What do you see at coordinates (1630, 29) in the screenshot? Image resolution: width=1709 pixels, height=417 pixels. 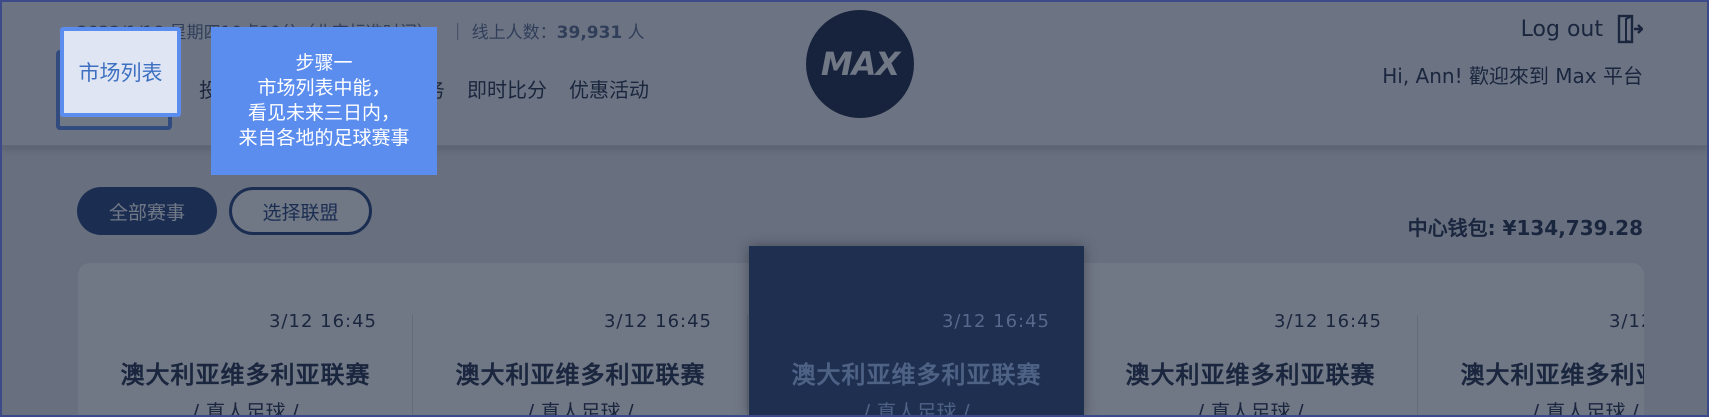 I see `logout-door-icon` at bounding box center [1630, 29].